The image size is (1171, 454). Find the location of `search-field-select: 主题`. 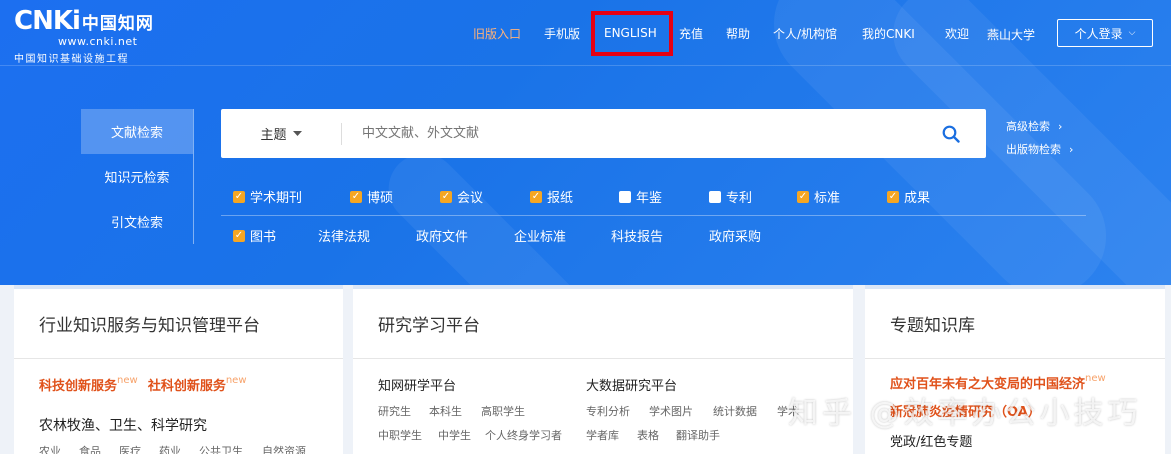

search-field-select: 主题 is located at coordinates (281, 133).